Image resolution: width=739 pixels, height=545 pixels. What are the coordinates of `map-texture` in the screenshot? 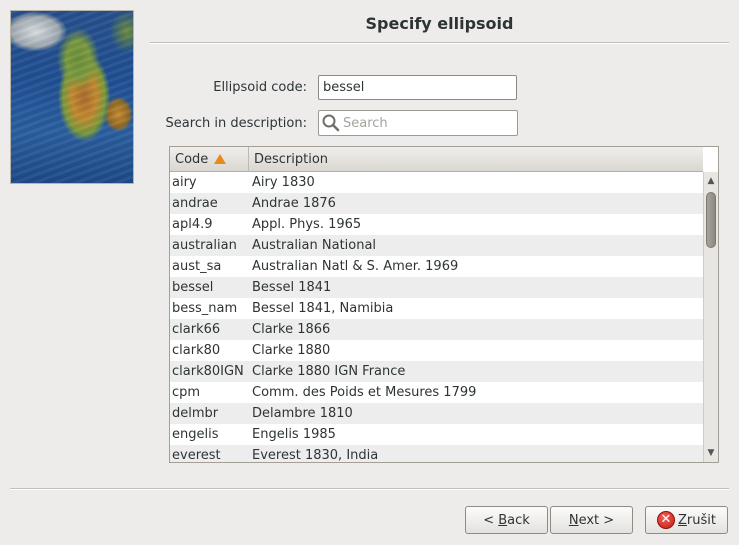 It's located at (72, 97).